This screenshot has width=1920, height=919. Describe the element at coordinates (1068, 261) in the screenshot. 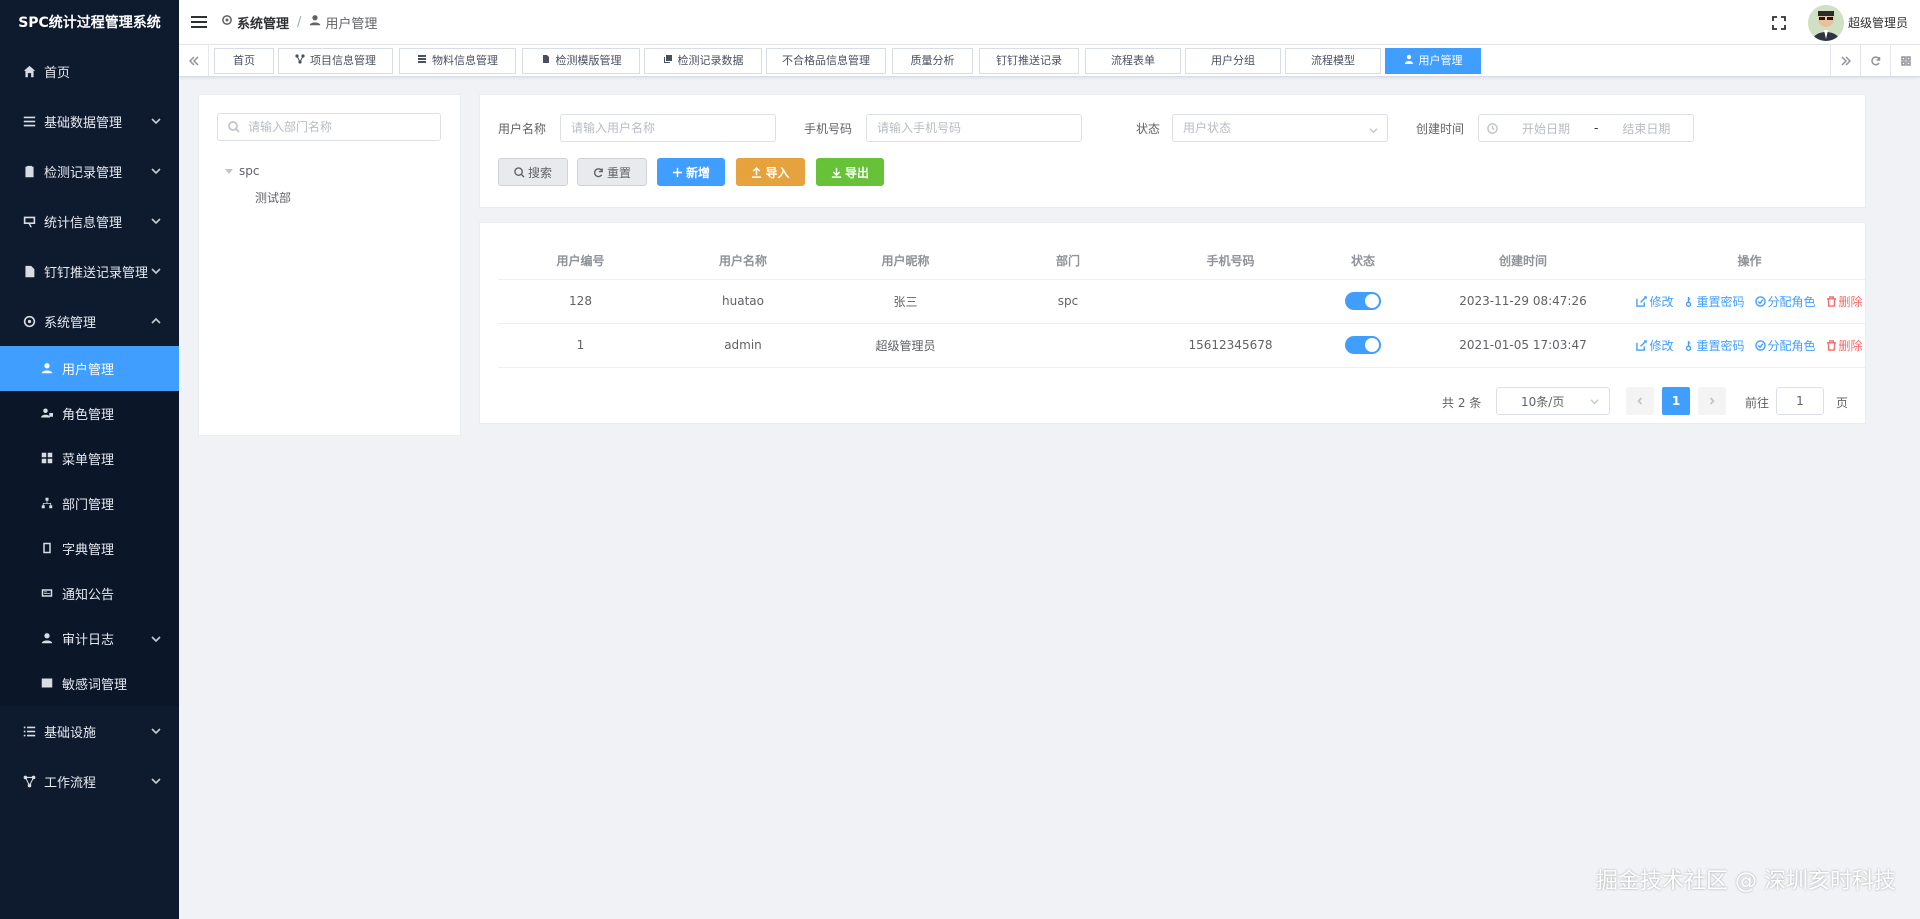

I see `column-header: 部门` at that location.